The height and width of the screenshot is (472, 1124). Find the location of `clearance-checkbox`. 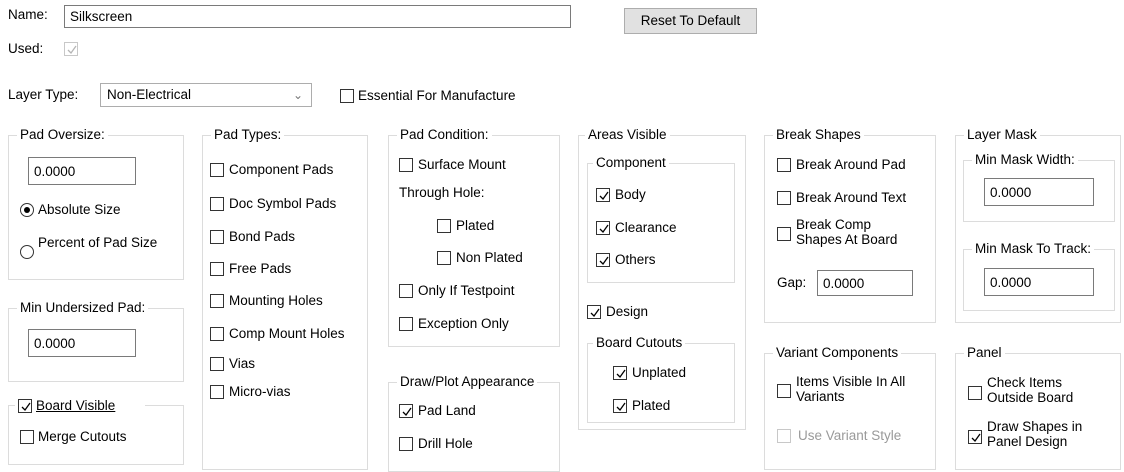

clearance-checkbox is located at coordinates (603, 228).